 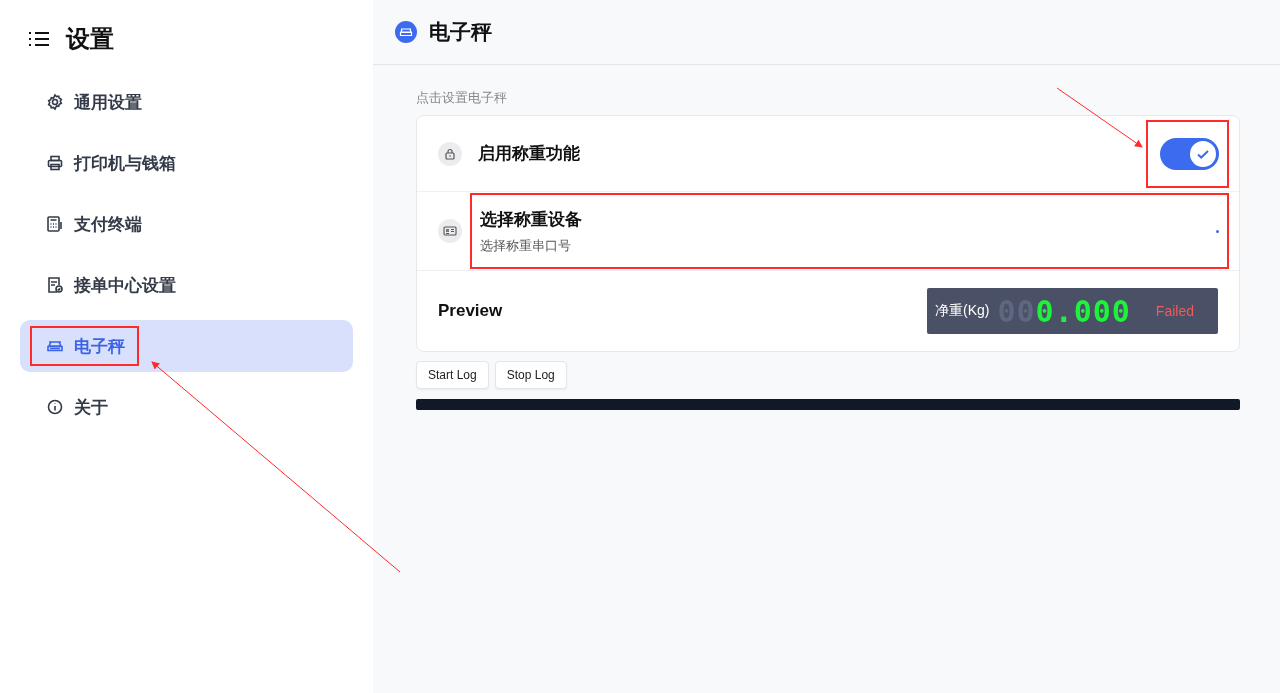 What do you see at coordinates (849, 231) in the screenshot?
I see `device-select-row: 选择称重设备 选择称重串口号` at bounding box center [849, 231].